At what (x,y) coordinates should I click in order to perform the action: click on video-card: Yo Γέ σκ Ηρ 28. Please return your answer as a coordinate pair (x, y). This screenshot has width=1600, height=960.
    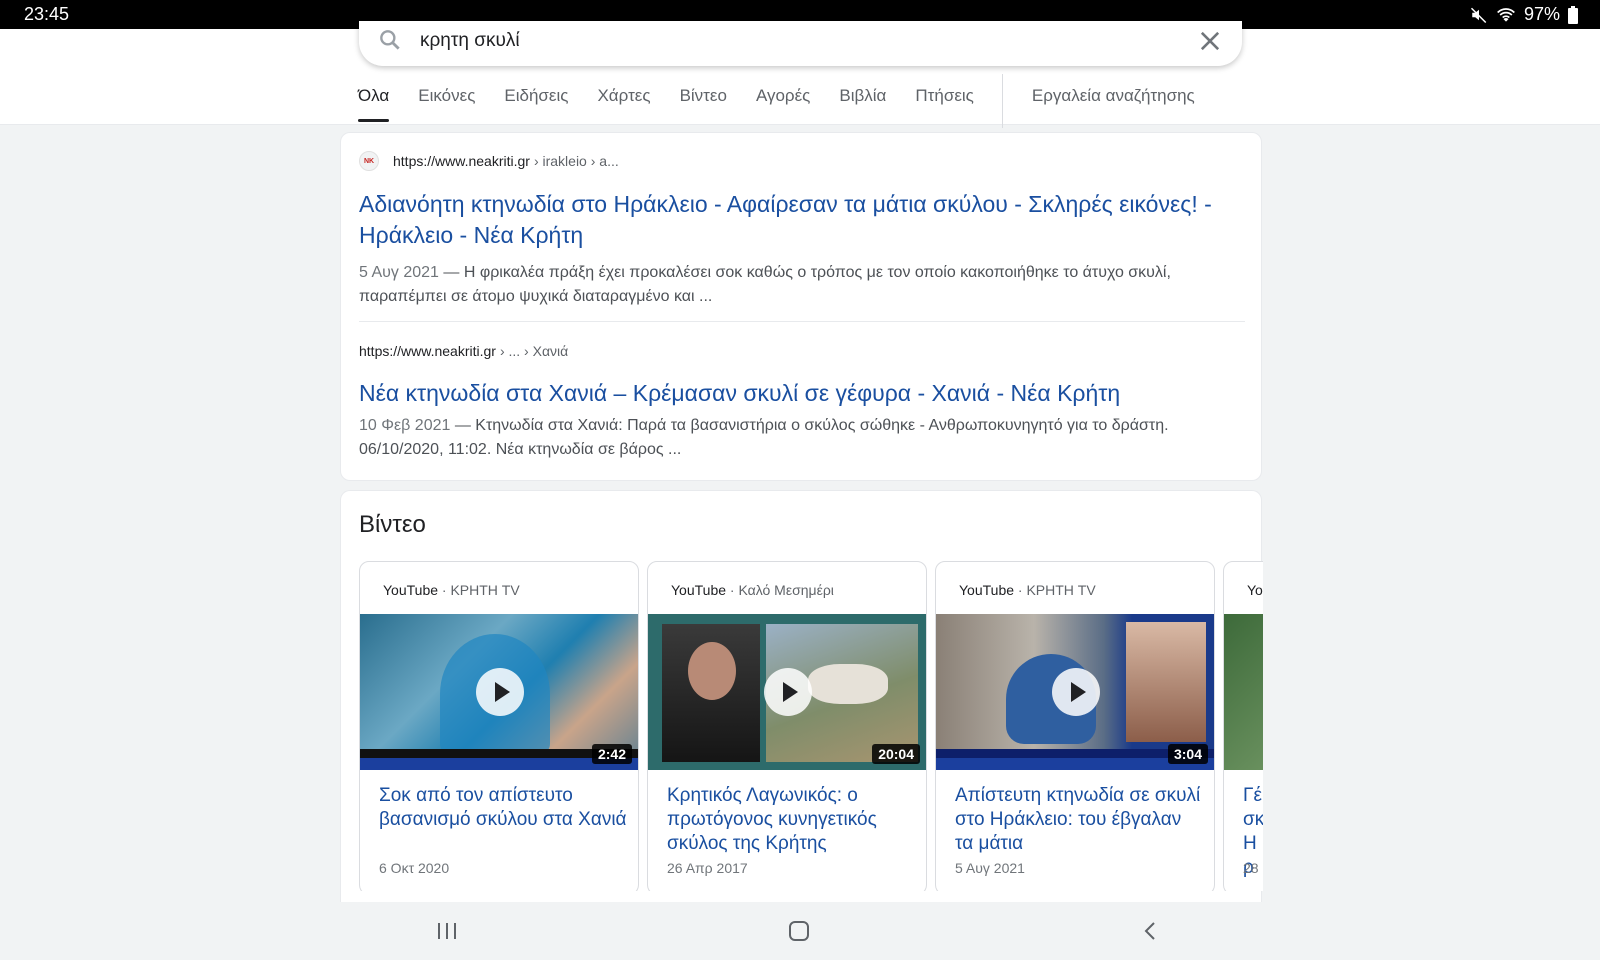
    Looking at the image, I should click on (1243, 726).